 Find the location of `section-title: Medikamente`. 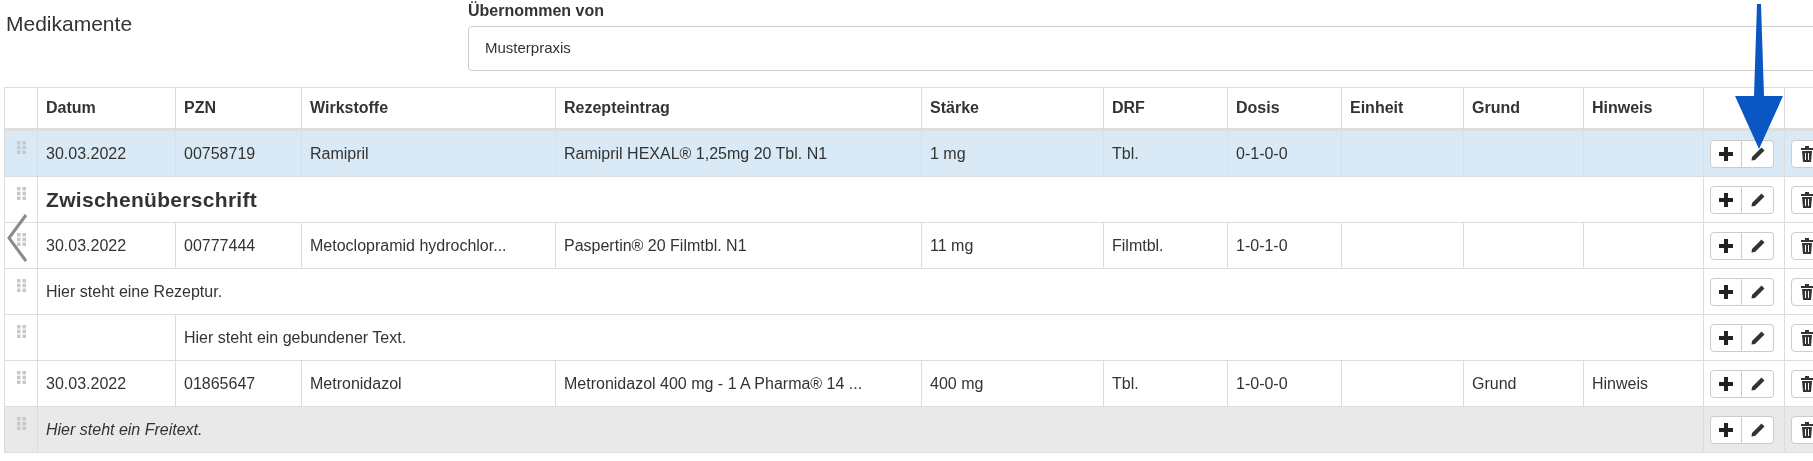

section-title: Medikamente is located at coordinates (69, 24).